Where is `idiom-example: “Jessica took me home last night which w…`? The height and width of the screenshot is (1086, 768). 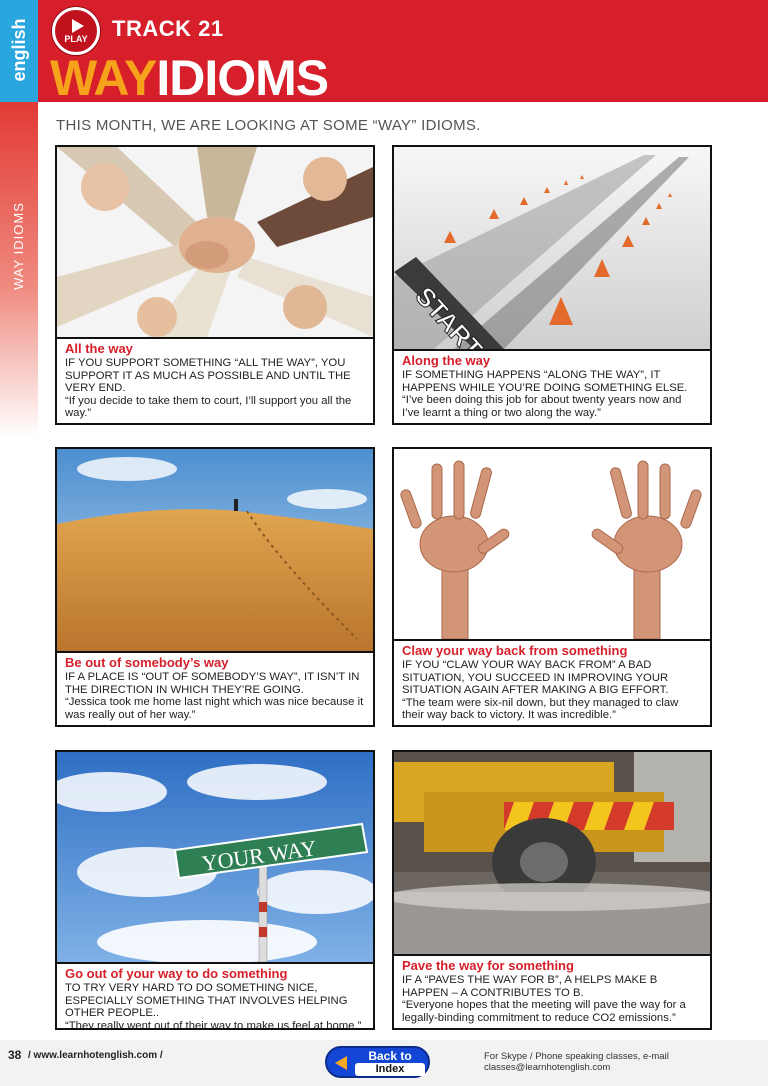
idiom-example: “Jessica took me home last night which w… is located at coordinates (214, 708).